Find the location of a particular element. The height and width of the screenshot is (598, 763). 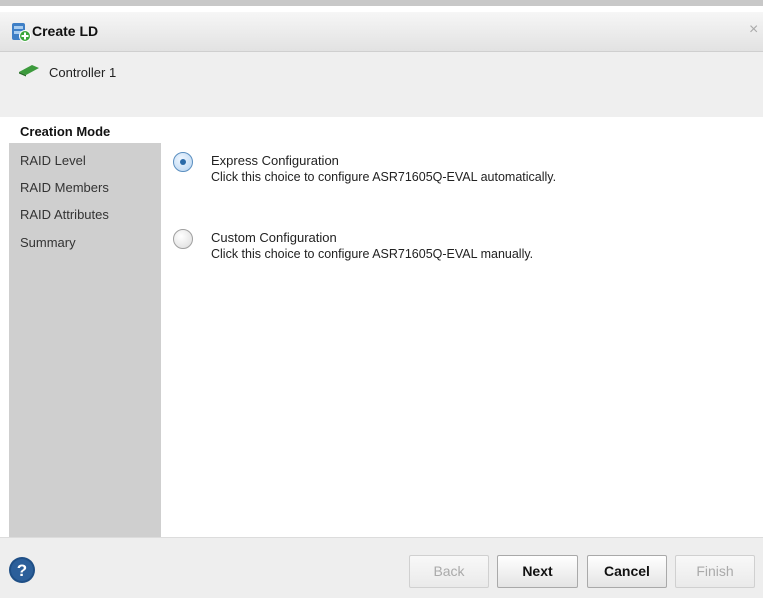

controller-header: Controller 1 is located at coordinates (381, 84).